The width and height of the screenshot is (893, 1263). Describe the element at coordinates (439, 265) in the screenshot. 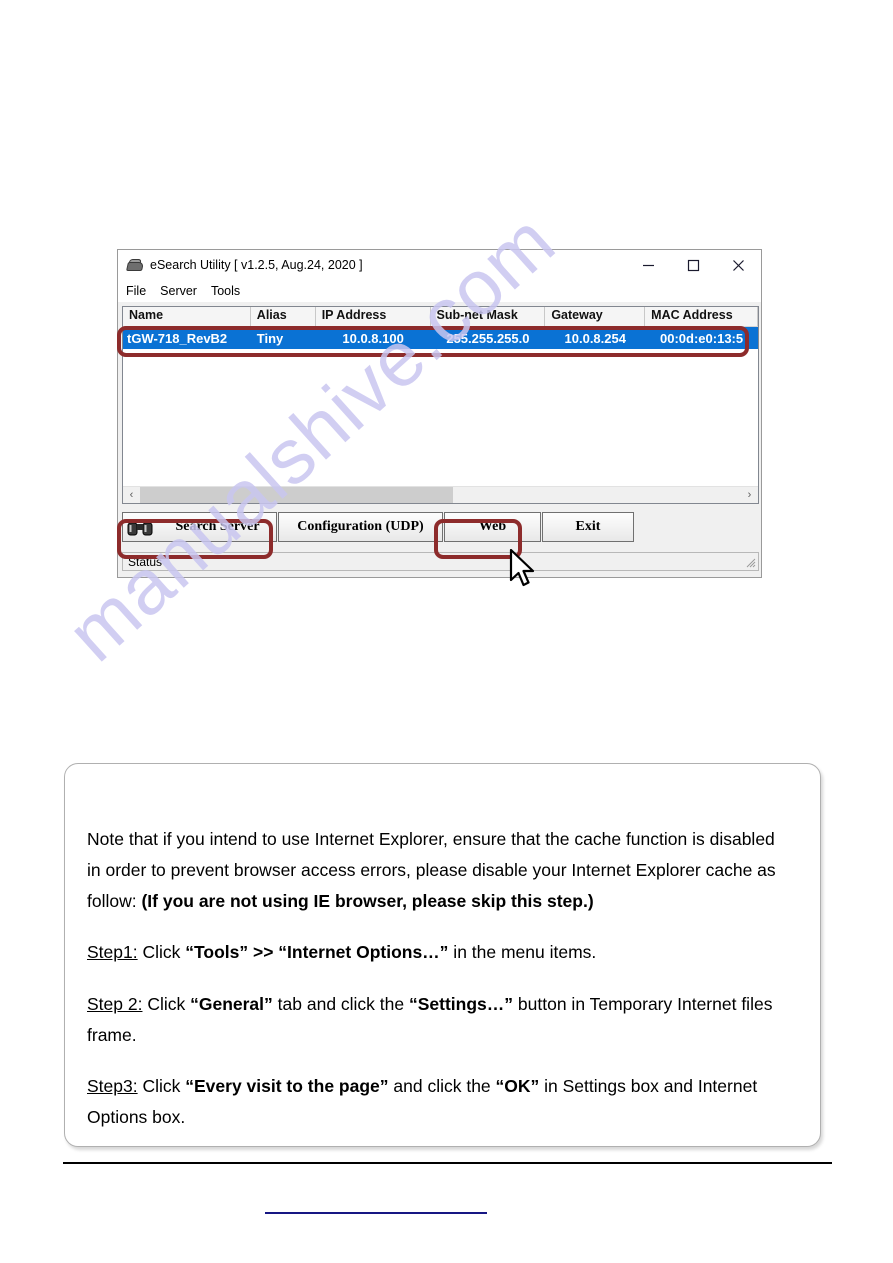

I see `window-titlebar: eSearch Utility [ v1.2.5, Aug.24, 2020 ]` at that location.